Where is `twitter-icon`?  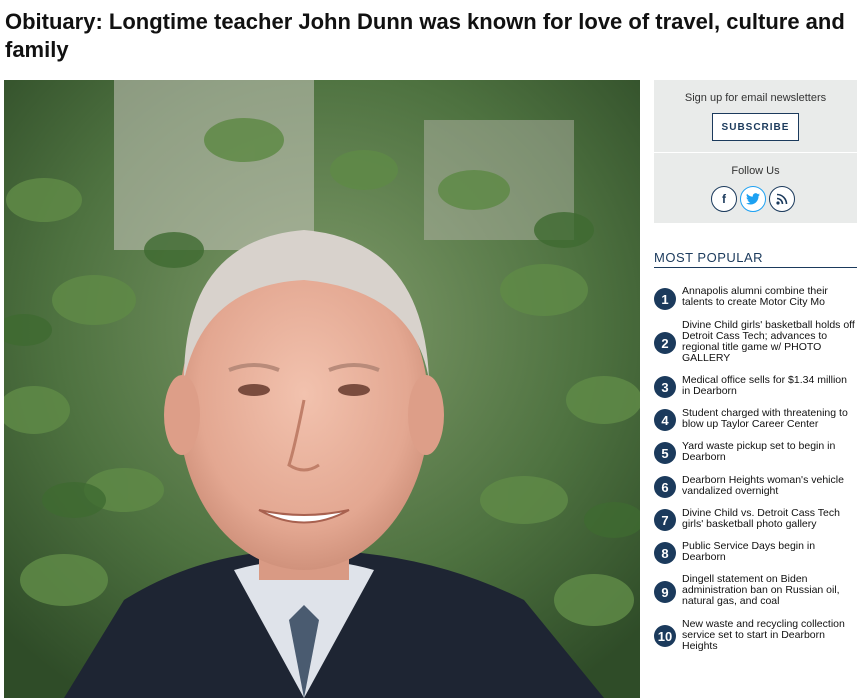 twitter-icon is located at coordinates (753, 199).